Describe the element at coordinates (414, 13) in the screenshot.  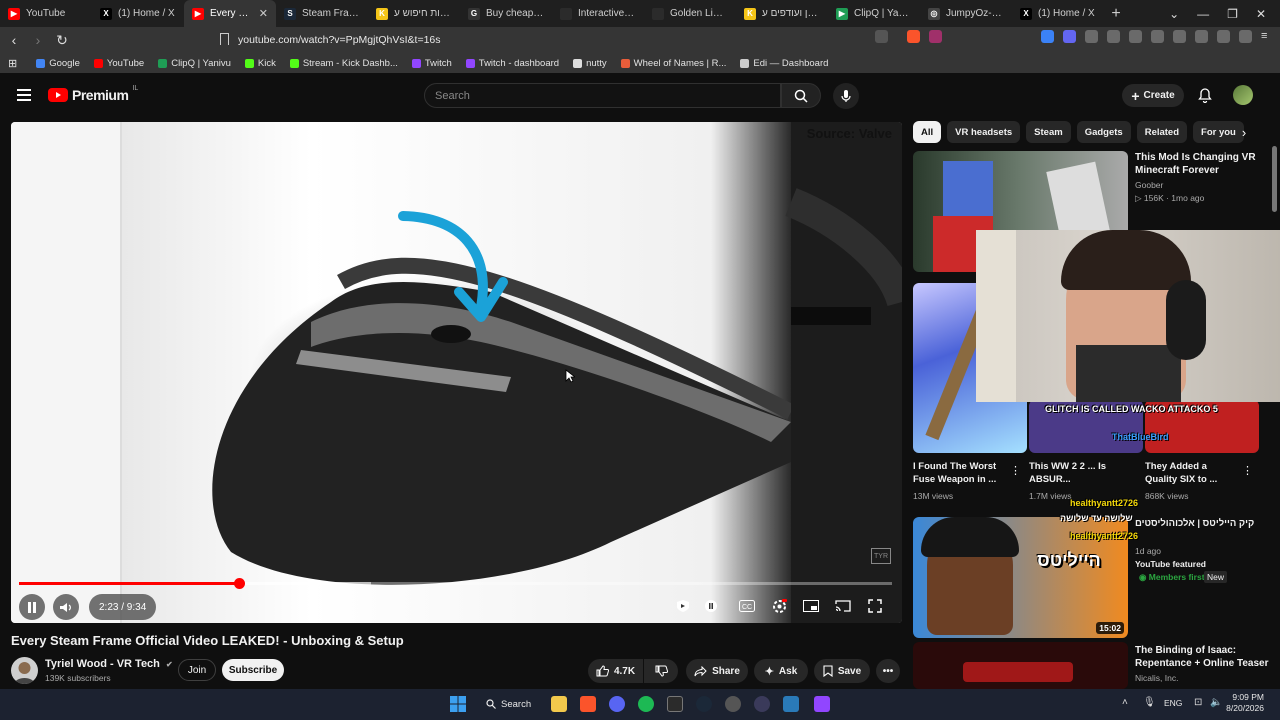
I see `browser-tab: K תוצאות חיפוש ע` at that location.